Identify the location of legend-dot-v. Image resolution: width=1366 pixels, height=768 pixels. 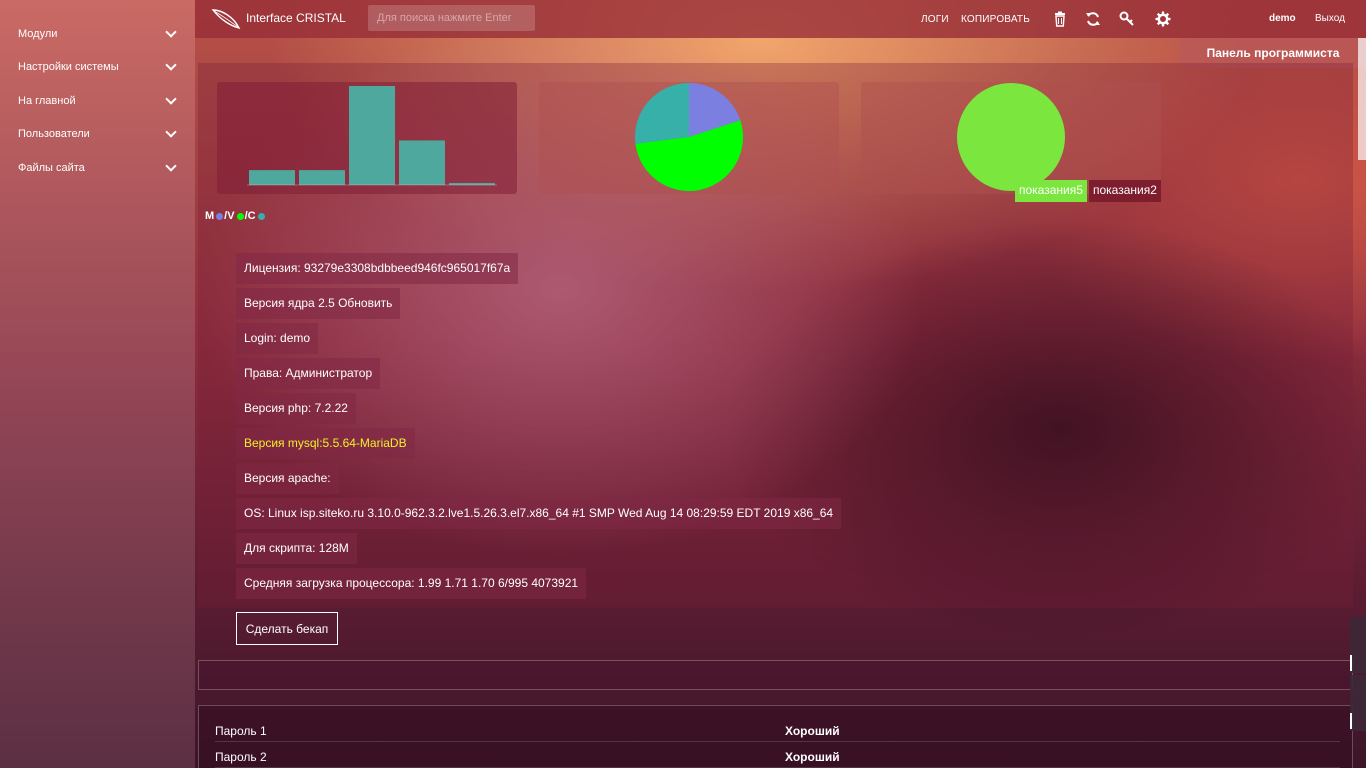
(240, 216).